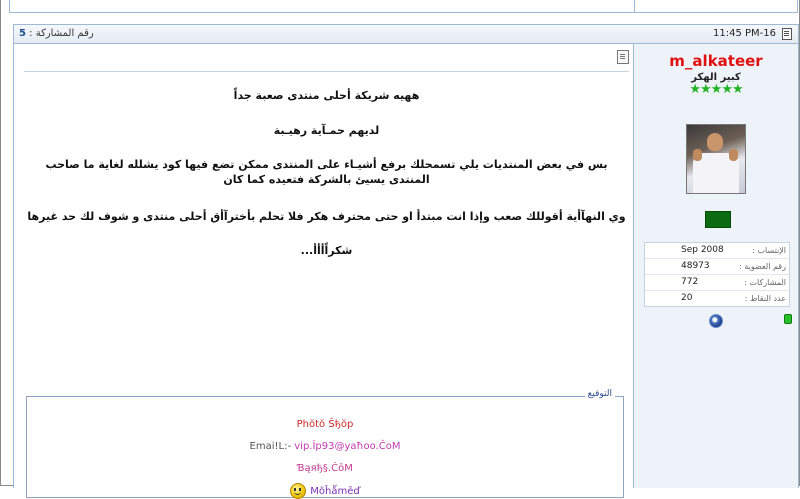 This screenshot has height=499, width=800. I want to click on avatar, so click(716, 159).